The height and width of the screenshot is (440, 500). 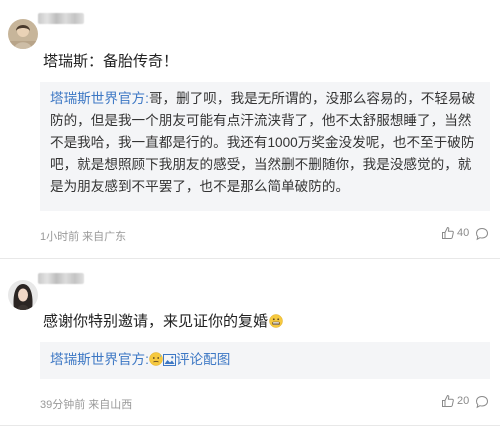 What do you see at coordinates (455, 233) in the screenshot?
I see `like-button: 40` at bounding box center [455, 233].